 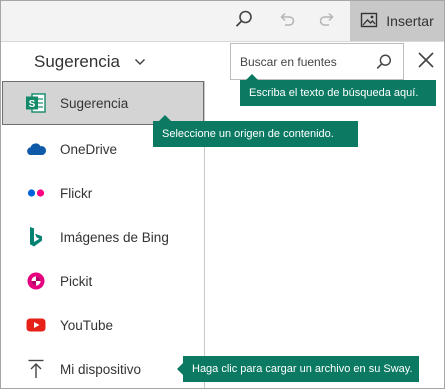 What do you see at coordinates (114, 237) in the screenshot?
I see `menu-item-label: Imágenes de Bing` at bounding box center [114, 237].